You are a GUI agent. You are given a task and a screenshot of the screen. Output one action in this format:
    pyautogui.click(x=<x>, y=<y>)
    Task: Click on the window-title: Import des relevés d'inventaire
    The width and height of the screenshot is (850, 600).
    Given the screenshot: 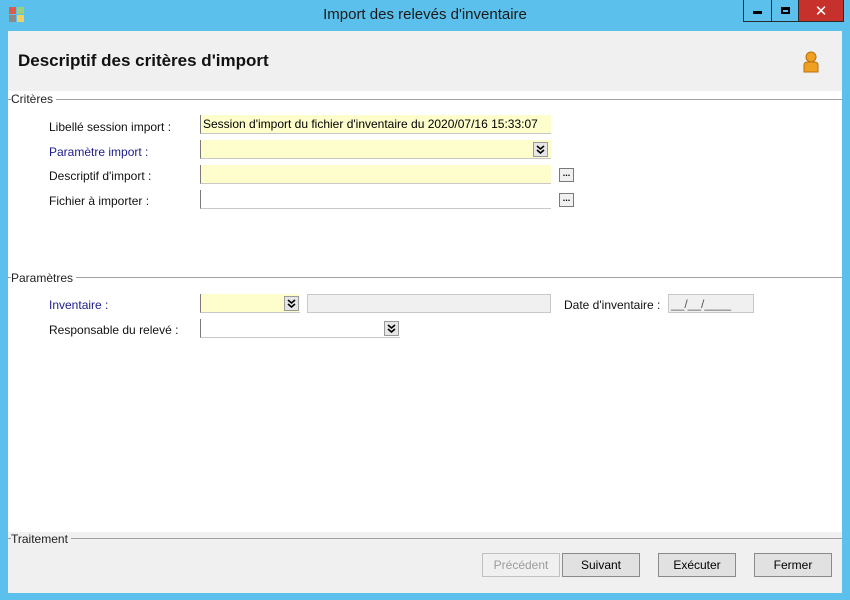 What is the action you would take?
    pyautogui.click(x=425, y=14)
    